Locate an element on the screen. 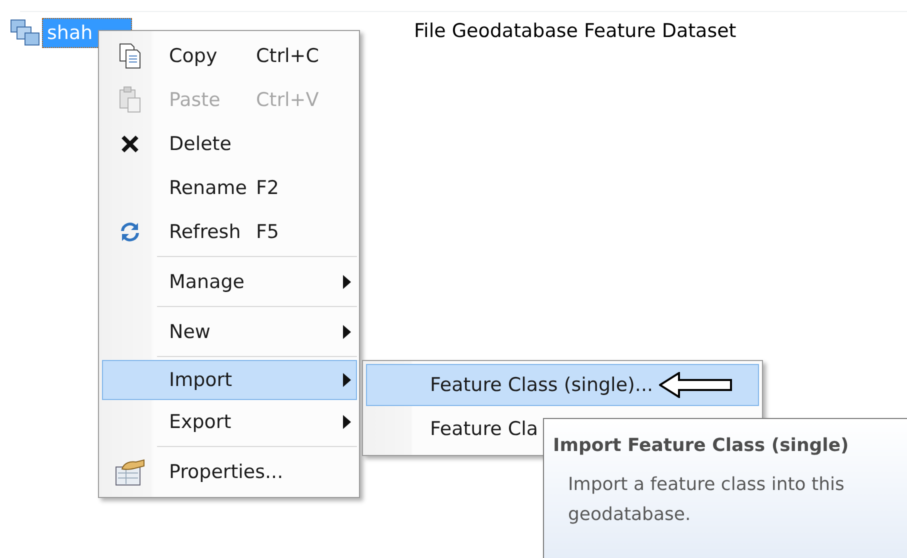 This screenshot has width=907, height=558. menu-item: New is located at coordinates (229, 332).